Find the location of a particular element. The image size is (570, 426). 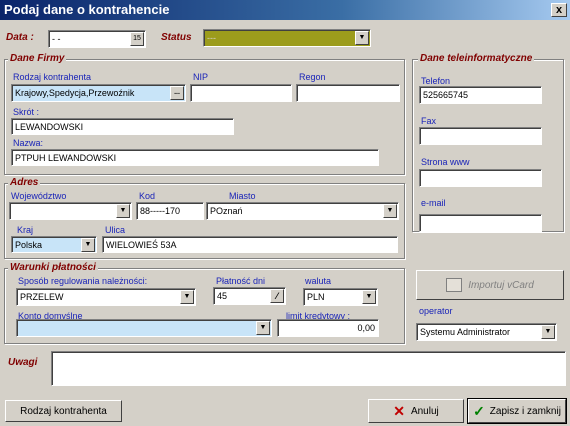

zapisz-label: Zapisz i zamknij is located at coordinates (525, 411).